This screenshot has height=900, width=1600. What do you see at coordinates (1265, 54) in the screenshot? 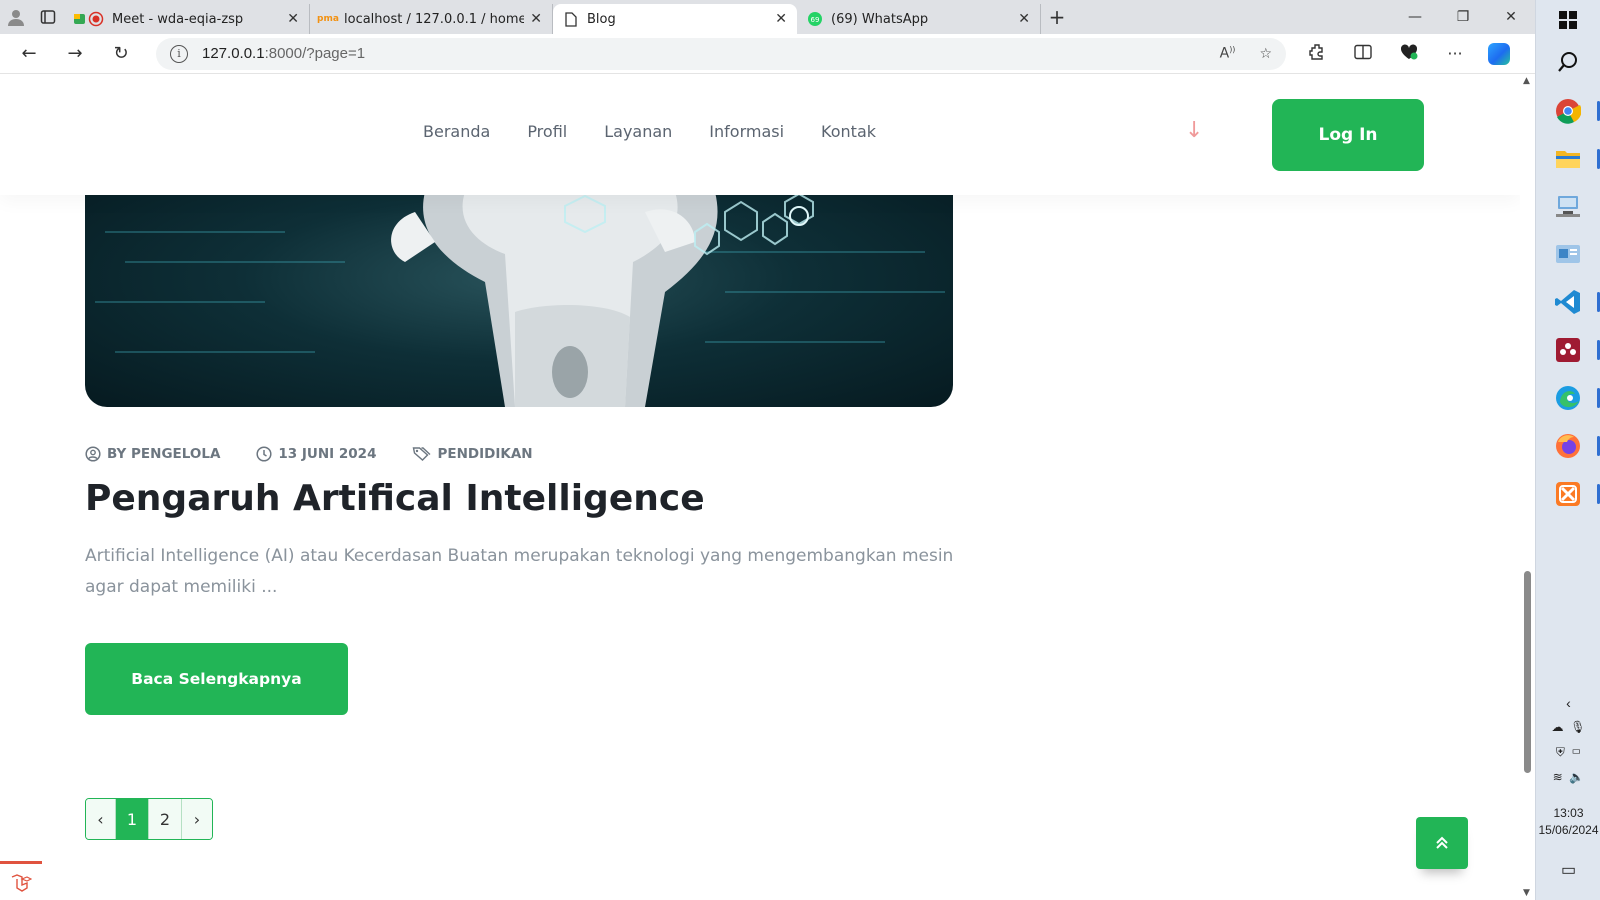
I see `favorite-star-icon: ☆` at bounding box center [1265, 54].